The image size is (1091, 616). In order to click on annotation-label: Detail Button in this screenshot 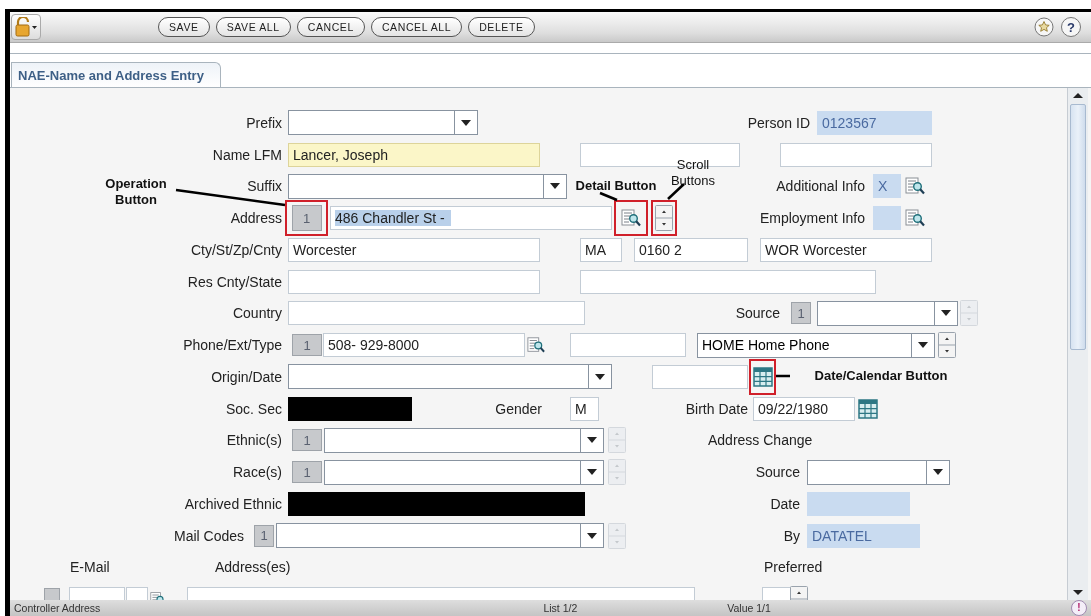, I will do `click(616, 186)`.